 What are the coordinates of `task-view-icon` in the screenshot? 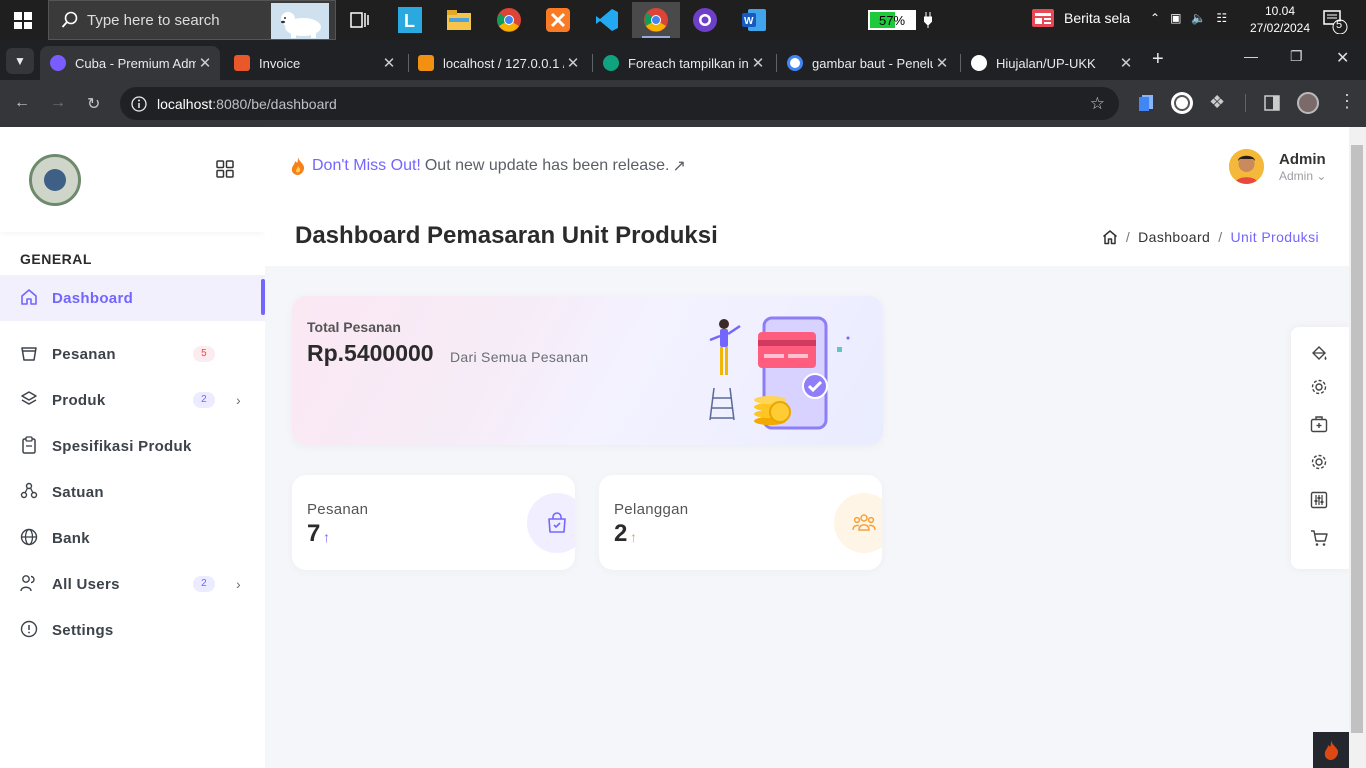 It's located at (360, 20).